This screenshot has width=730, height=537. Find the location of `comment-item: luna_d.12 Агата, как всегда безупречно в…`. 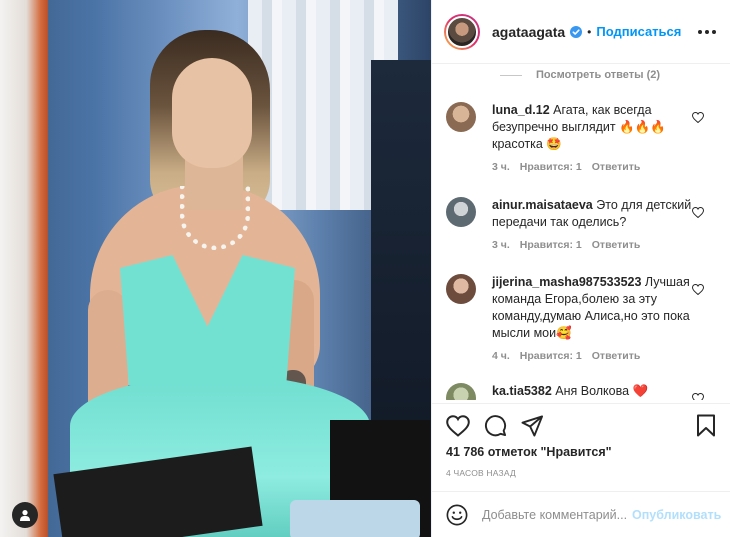

comment-item: luna_d.12 Агата, как всегда безупречно в… is located at coordinates (581, 137).